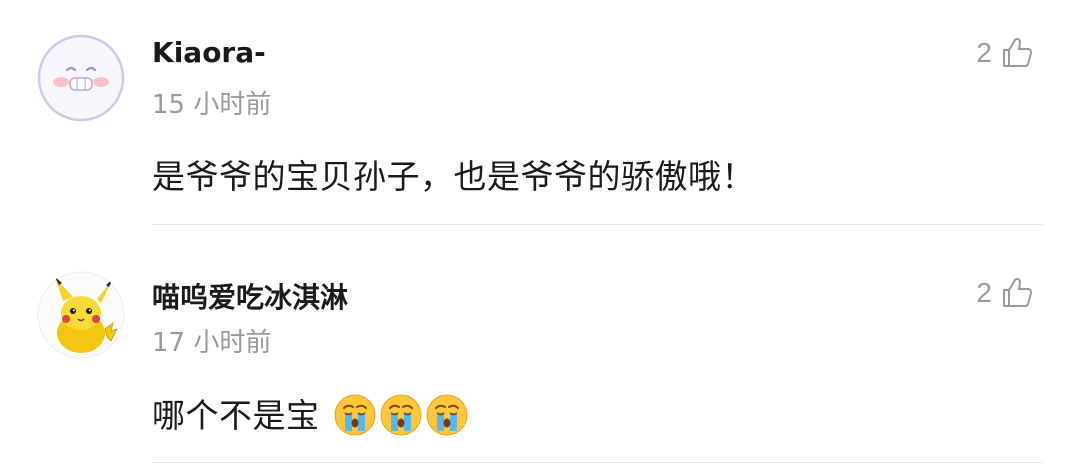  I want to click on username: 喵呜爱吃冰淇淋, so click(250, 296).